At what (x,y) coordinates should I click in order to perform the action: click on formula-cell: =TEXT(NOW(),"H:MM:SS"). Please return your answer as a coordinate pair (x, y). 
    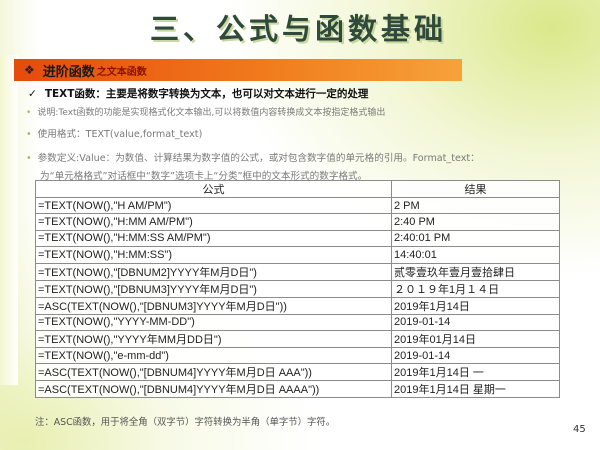
    Looking at the image, I should click on (213, 255).